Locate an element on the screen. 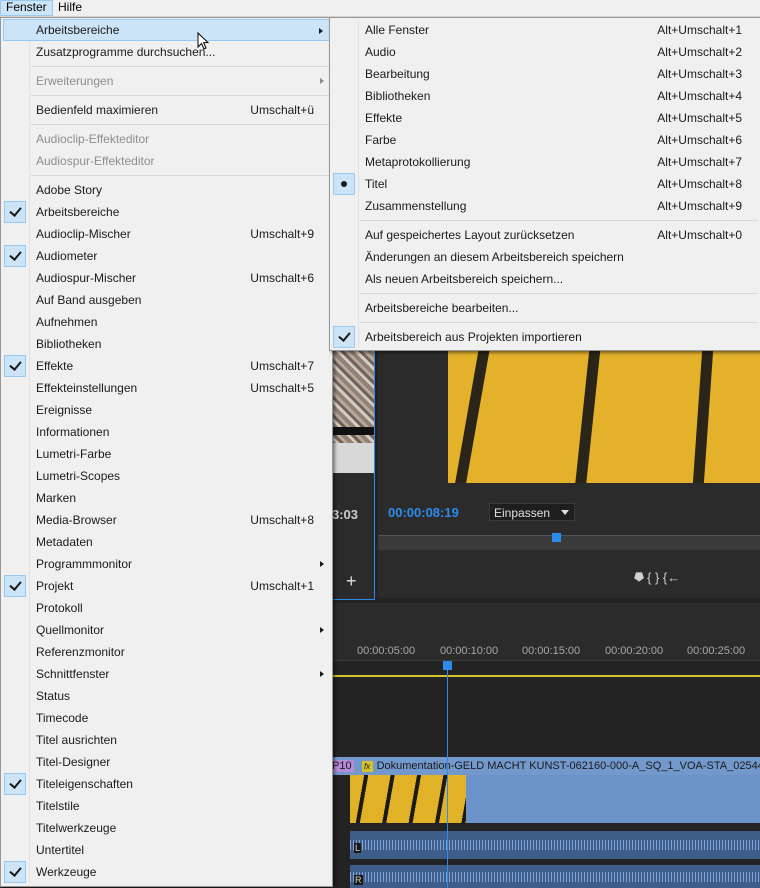 This screenshot has width=760, height=888. program-controls: ⯂ { } {← is located at coordinates (656, 578).